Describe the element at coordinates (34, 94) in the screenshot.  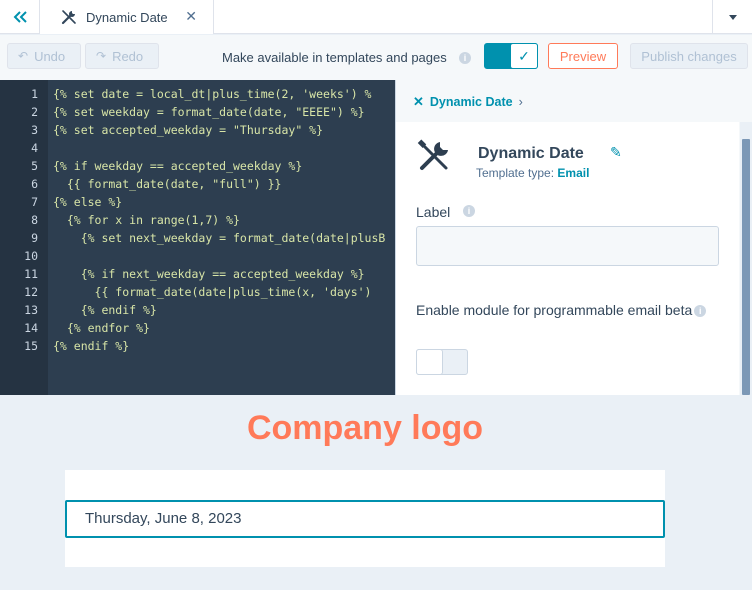
I see `line-number: 1` at that location.